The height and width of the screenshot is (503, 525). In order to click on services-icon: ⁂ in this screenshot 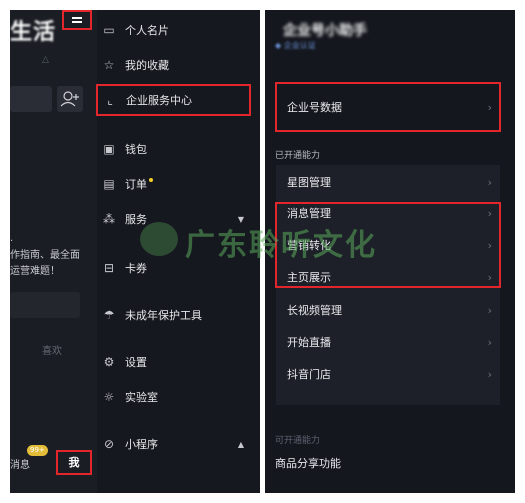, I will do `click(109, 219)`.